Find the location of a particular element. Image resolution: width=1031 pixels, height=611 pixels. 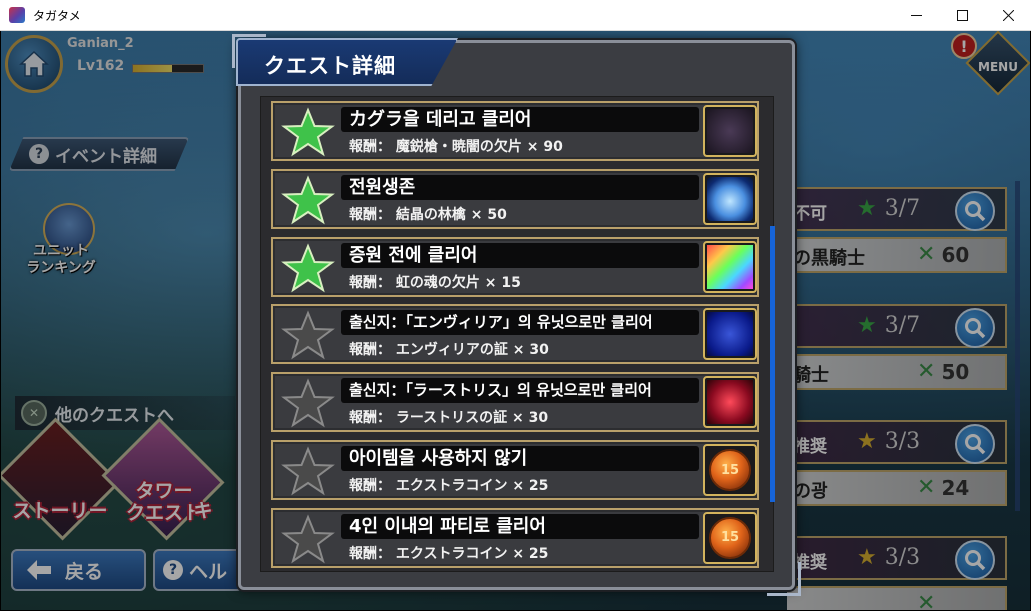

window-controls is located at coordinates (962, 15).